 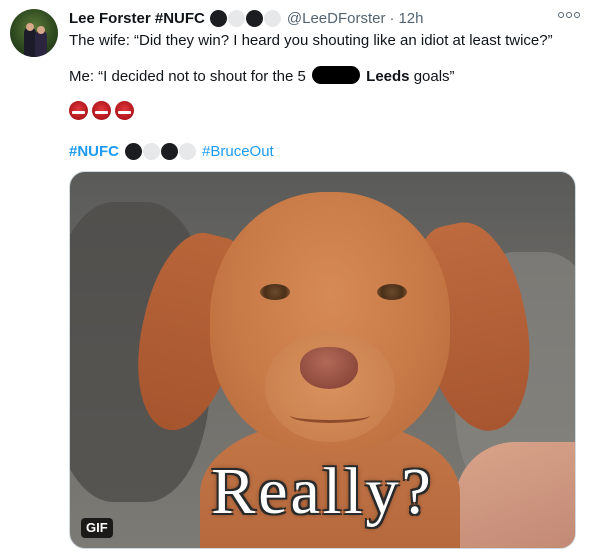 I want to click on display-name: Lee Forster #NUFC, so click(x=137, y=18).